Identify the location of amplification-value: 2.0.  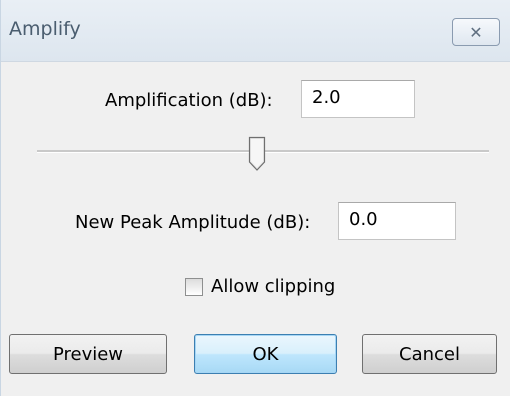
(326, 97).